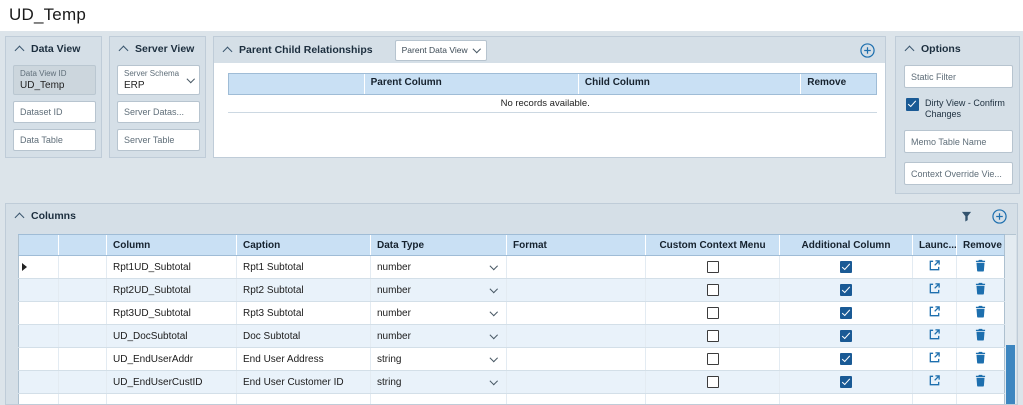 Image resolution: width=1023 pixels, height=405 pixels. What do you see at coordinates (158, 80) in the screenshot?
I see `server-schema-select: Server Schema ERP` at bounding box center [158, 80].